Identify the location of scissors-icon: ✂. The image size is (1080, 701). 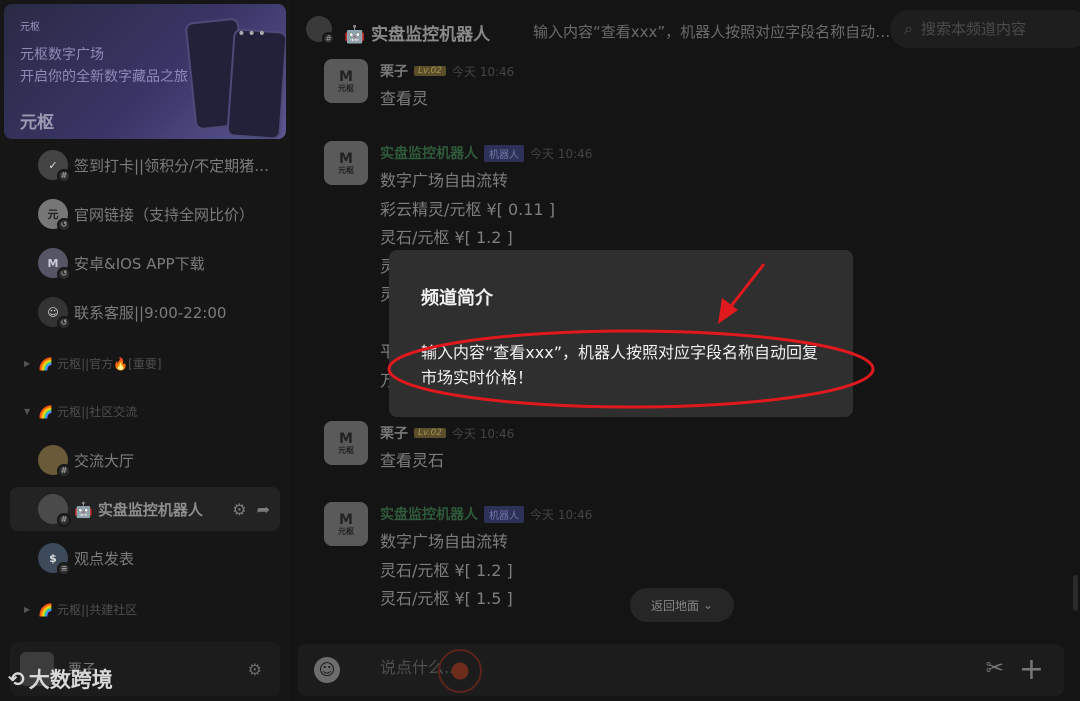
(995, 668).